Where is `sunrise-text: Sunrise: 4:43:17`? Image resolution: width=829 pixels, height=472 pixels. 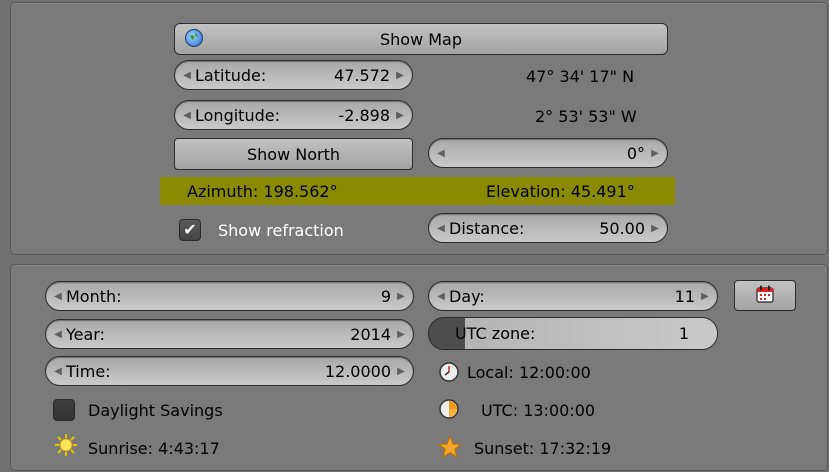 sunrise-text: Sunrise: 4:43:17 is located at coordinates (154, 448).